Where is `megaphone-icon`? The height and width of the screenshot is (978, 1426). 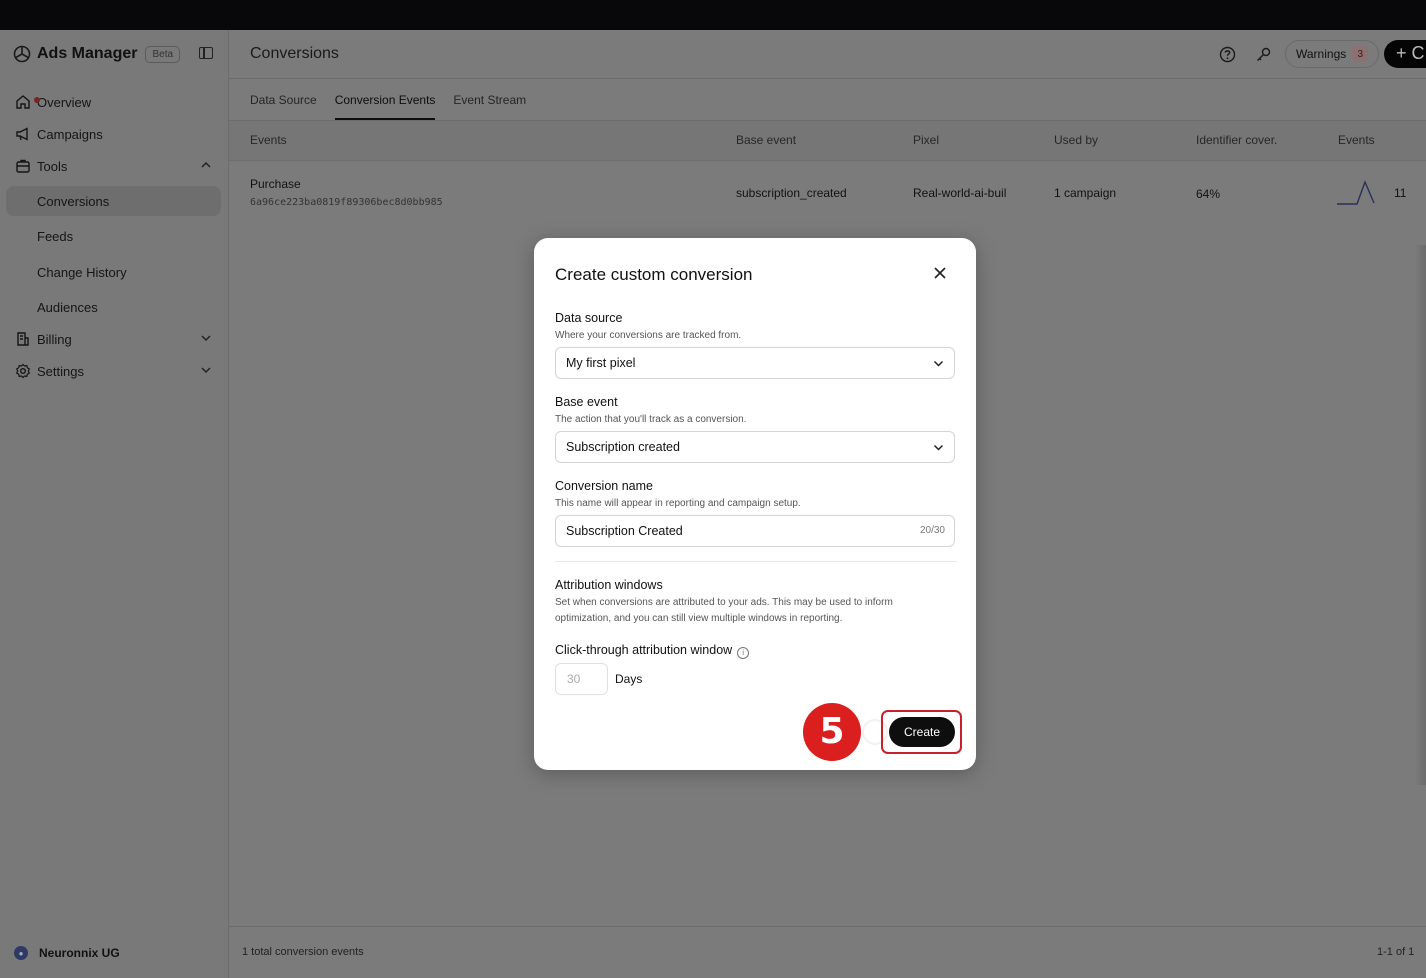
megaphone-icon is located at coordinates (23, 134).